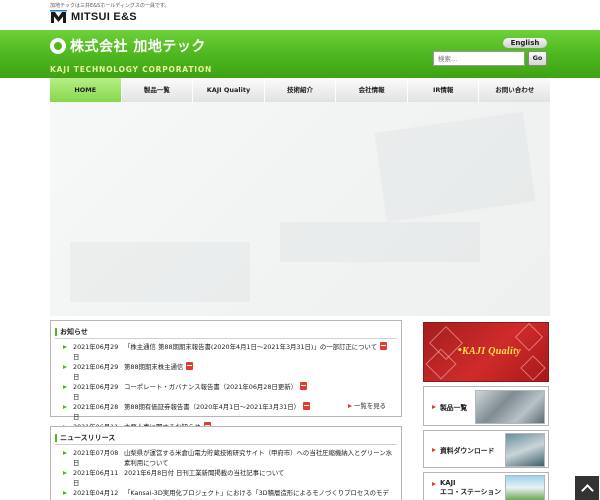 The width and height of the screenshot is (600, 500). What do you see at coordinates (515, 90) in the screenshot?
I see `nav-contact: お問い合わせ` at bounding box center [515, 90].